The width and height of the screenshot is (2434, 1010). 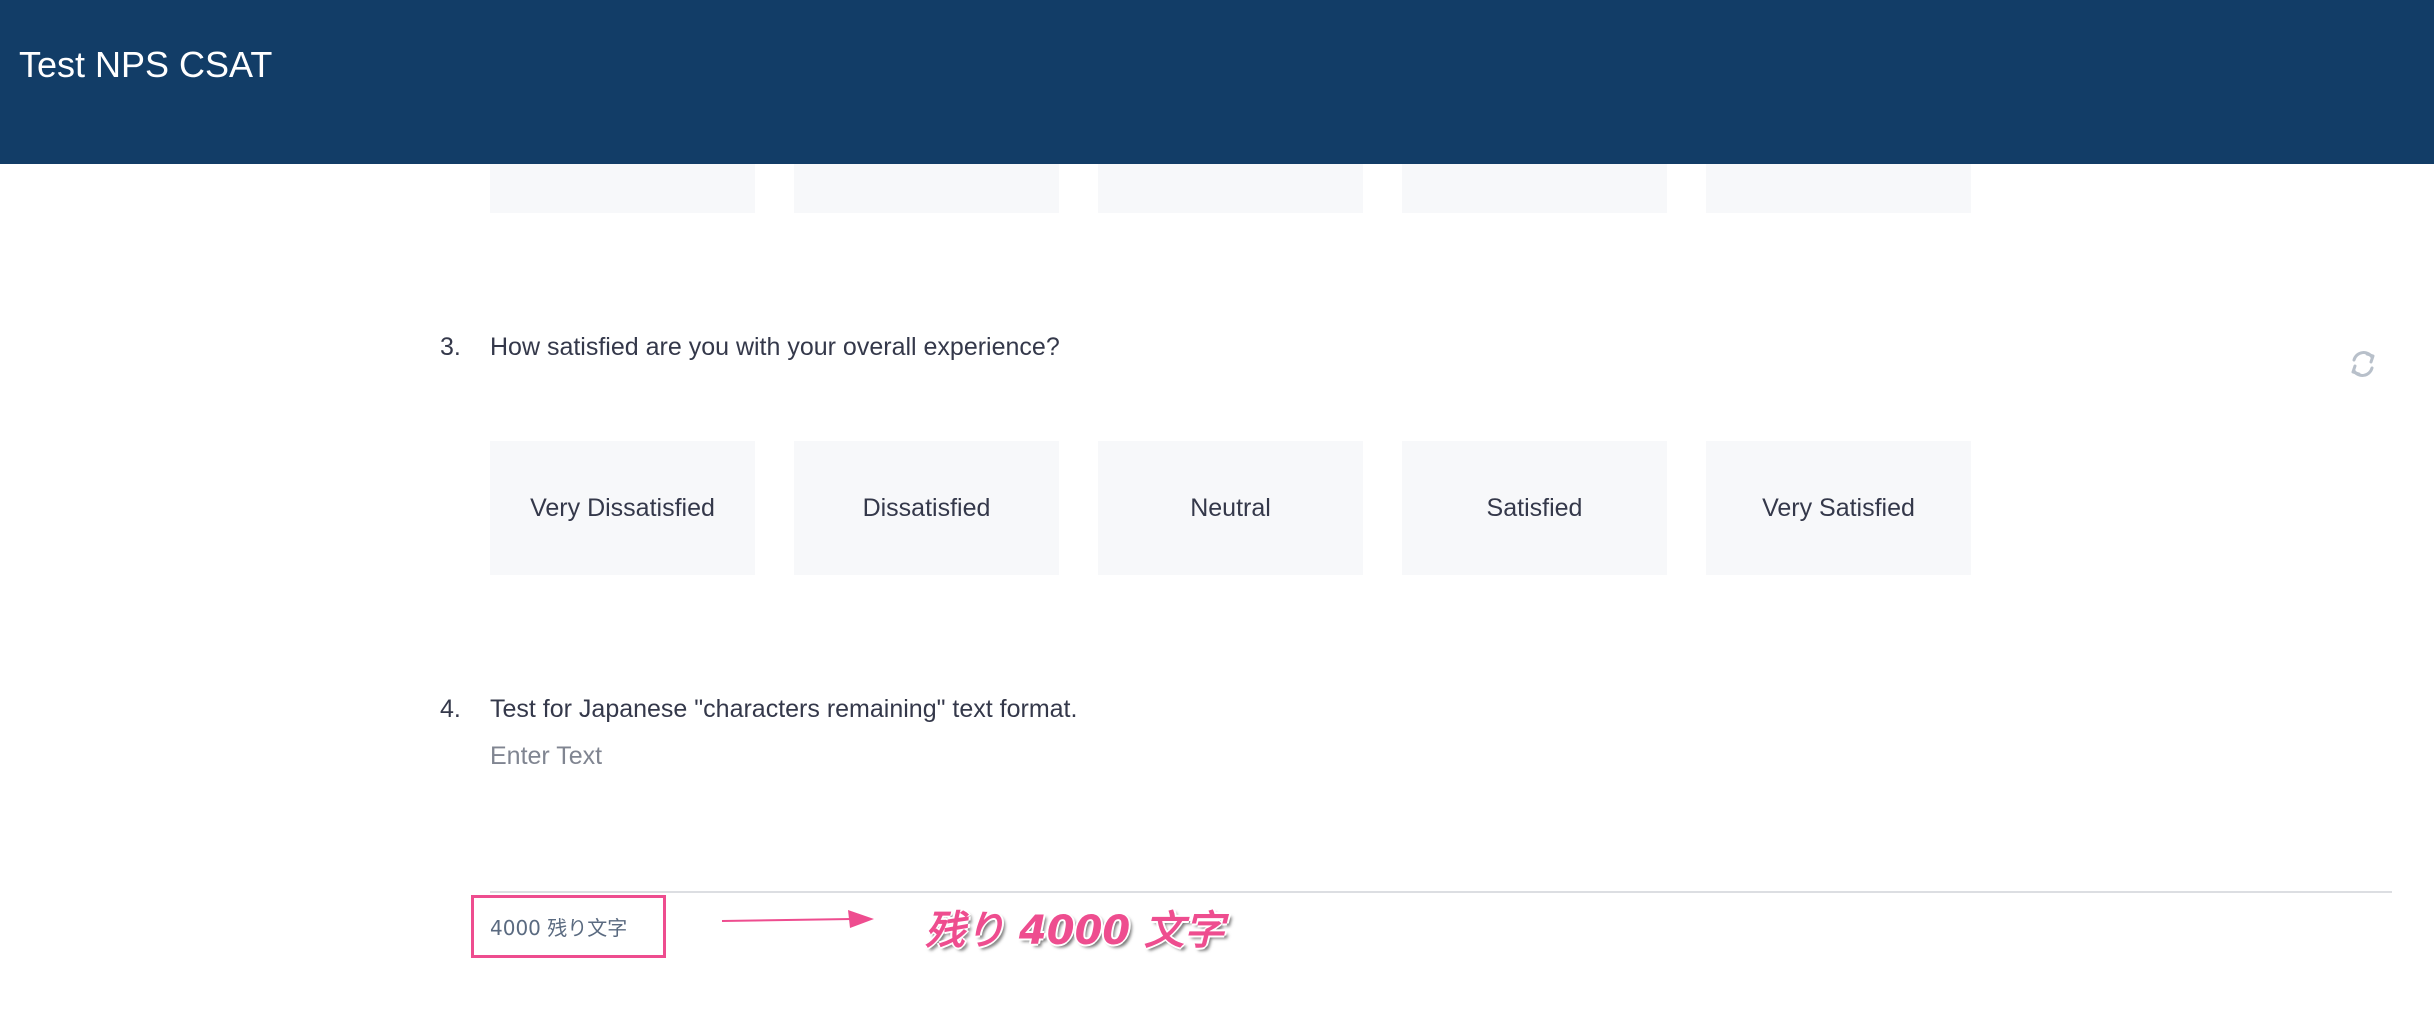 What do you see at coordinates (1838, 508) in the screenshot?
I see `option-very-satisfied: Very Satisfied` at bounding box center [1838, 508].